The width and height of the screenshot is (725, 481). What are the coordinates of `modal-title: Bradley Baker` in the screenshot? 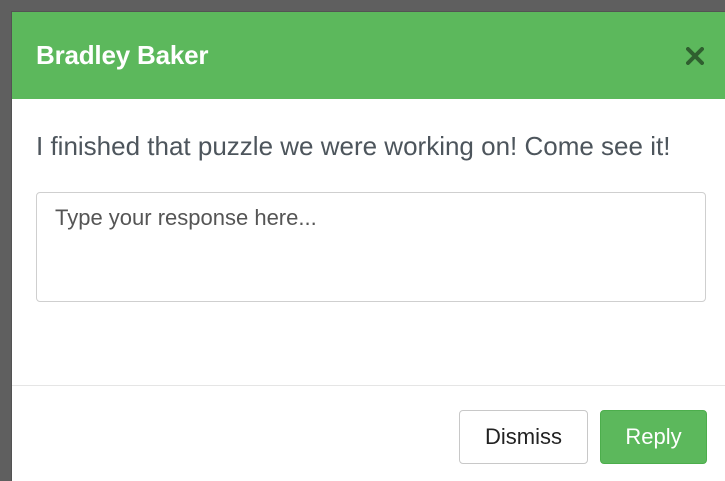 It's located at (122, 55).